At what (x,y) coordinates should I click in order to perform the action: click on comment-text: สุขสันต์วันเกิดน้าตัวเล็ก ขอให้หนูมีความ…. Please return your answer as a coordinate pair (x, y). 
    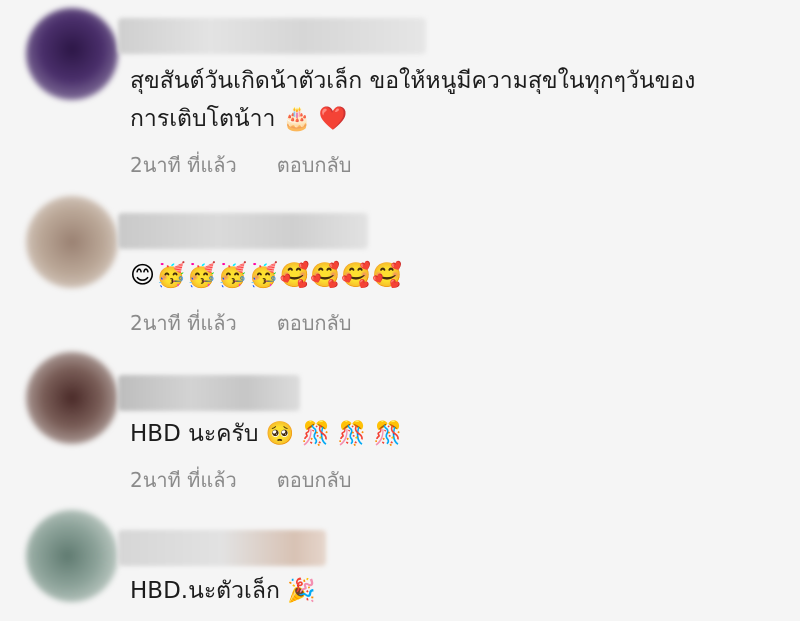
    Looking at the image, I should click on (413, 81).